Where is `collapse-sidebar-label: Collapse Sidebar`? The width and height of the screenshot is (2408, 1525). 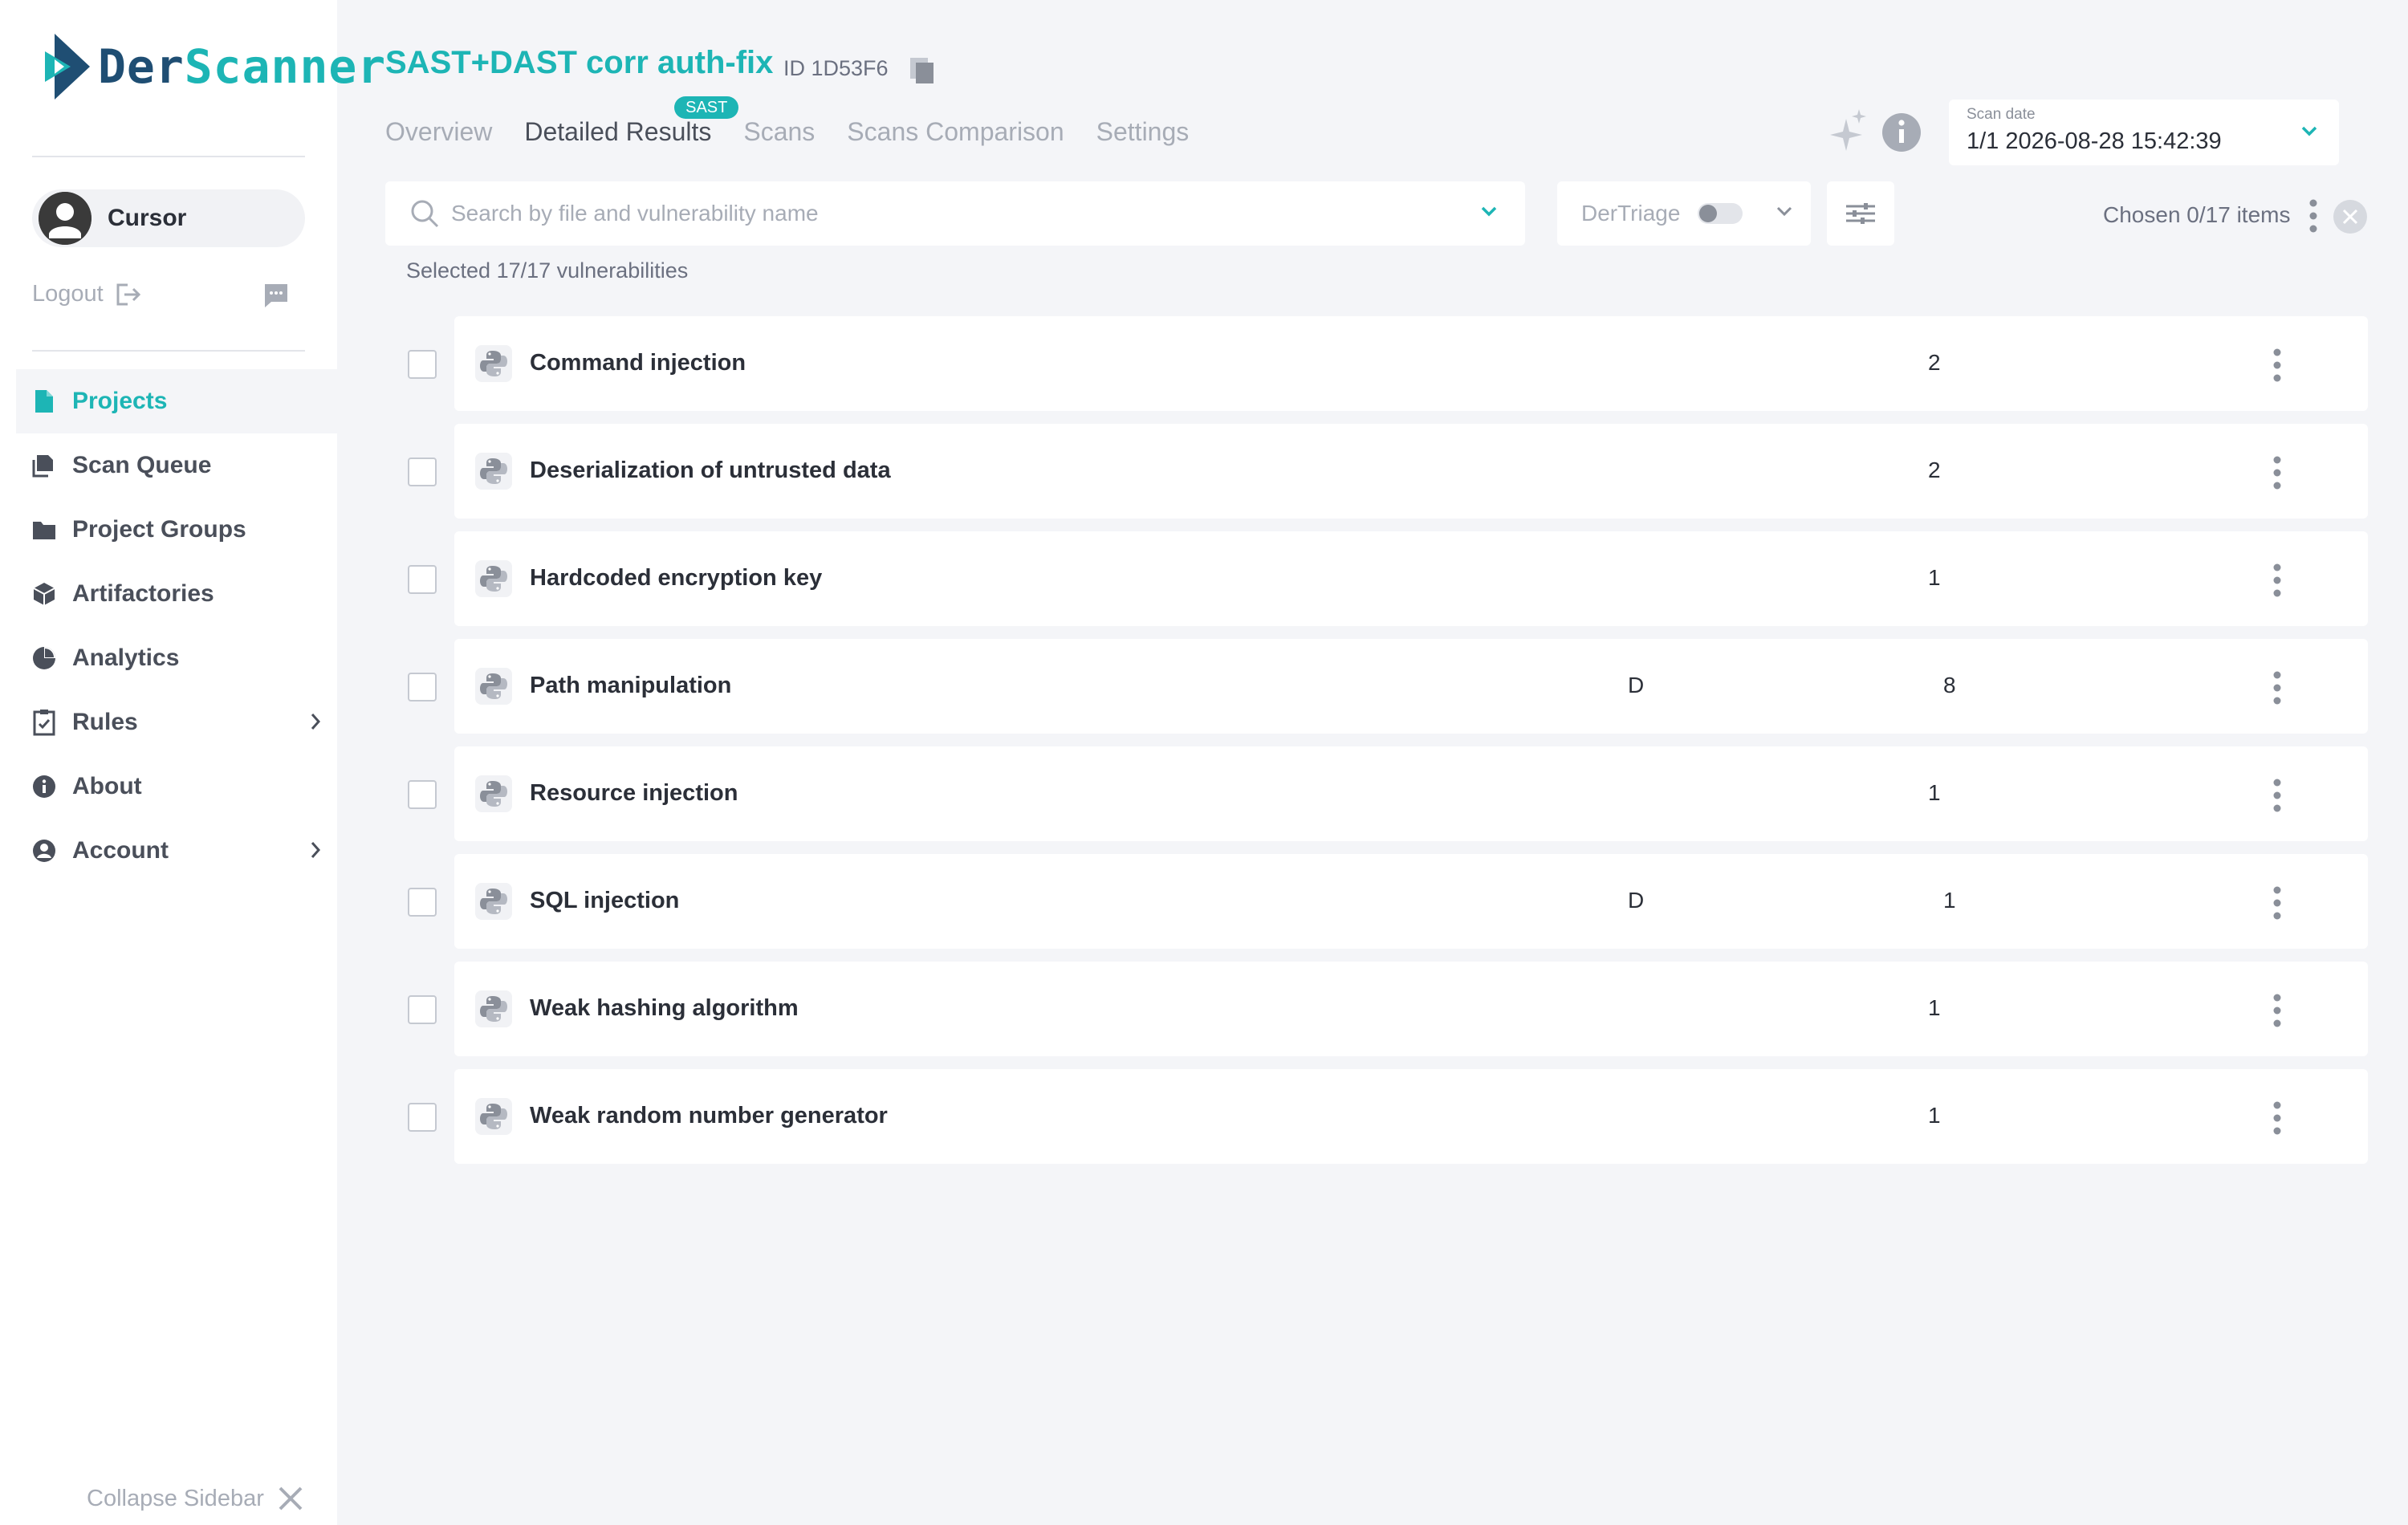 collapse-sidebar-label: Collapse Sidebar is located at coordinates (175, 1498).